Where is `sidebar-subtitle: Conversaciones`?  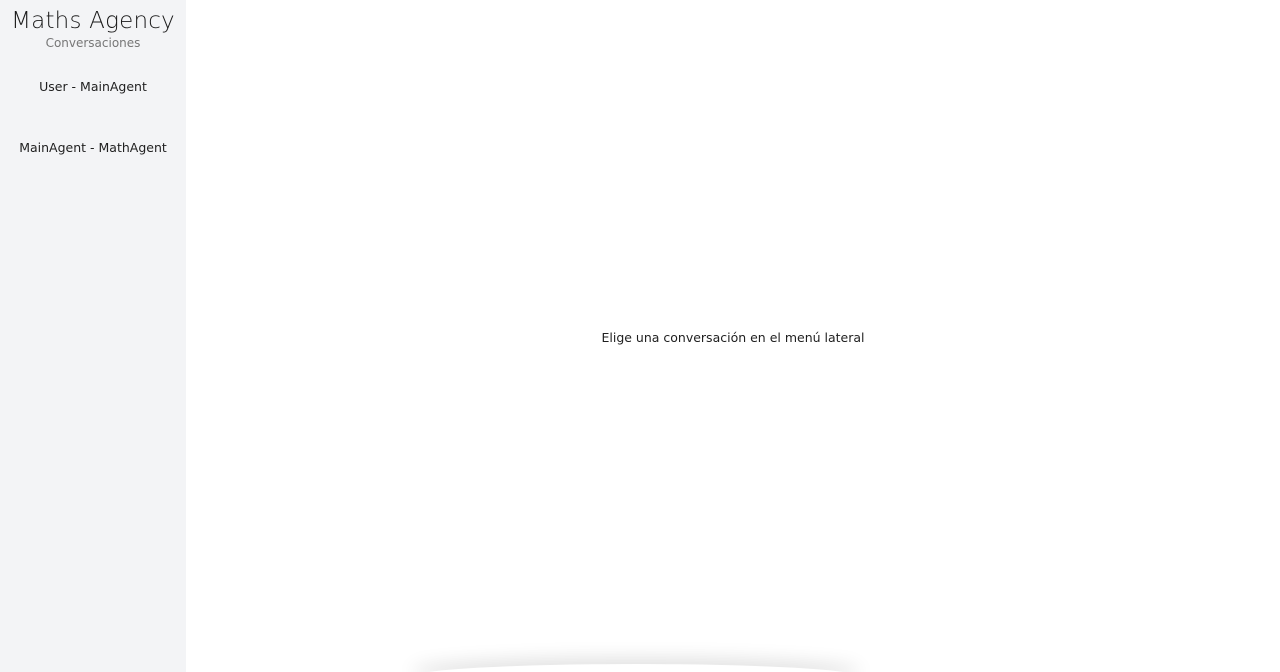 sidebar-subtitle: Conversaciones is located at coordinates (93, 43).